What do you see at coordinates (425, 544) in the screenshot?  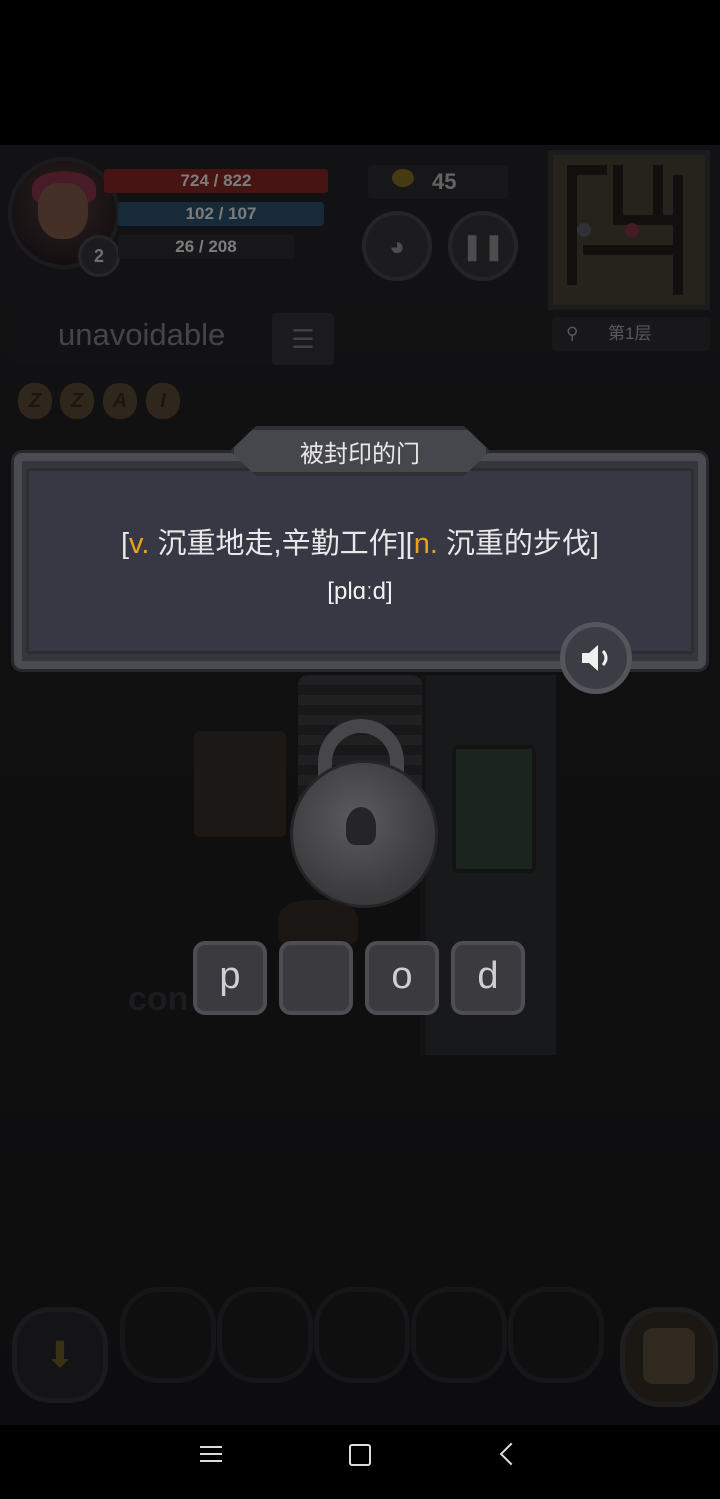 I see `part-of-speech: n.` at bounding box center [425, 544].